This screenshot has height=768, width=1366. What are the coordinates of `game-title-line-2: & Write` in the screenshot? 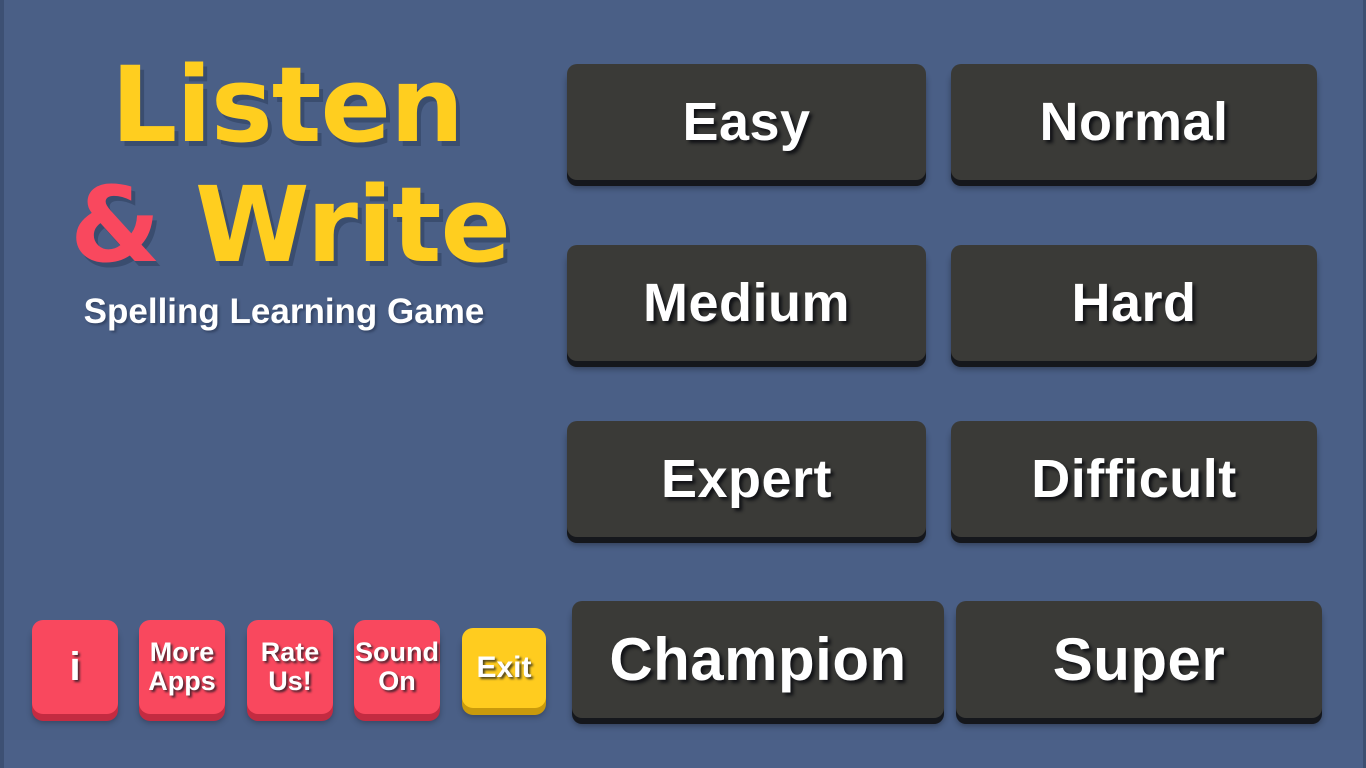 It's located at (284, 225).